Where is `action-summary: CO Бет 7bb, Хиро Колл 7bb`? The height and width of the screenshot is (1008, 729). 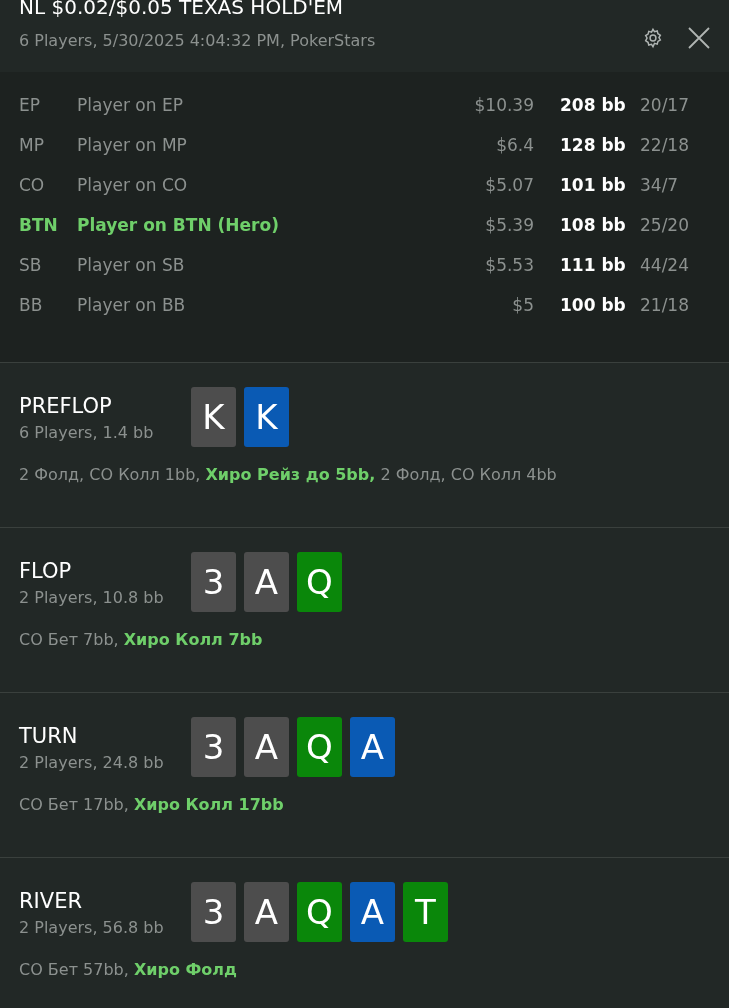 action-summary: CO Бет 7bb, Хиро Колл 7bb is located at coordinates (141, 640).